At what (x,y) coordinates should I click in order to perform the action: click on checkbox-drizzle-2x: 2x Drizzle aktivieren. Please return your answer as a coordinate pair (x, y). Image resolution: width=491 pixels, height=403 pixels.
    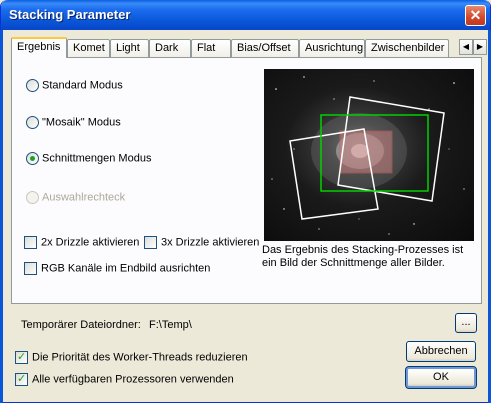
    Looking at the image, I should click on (81, 244).